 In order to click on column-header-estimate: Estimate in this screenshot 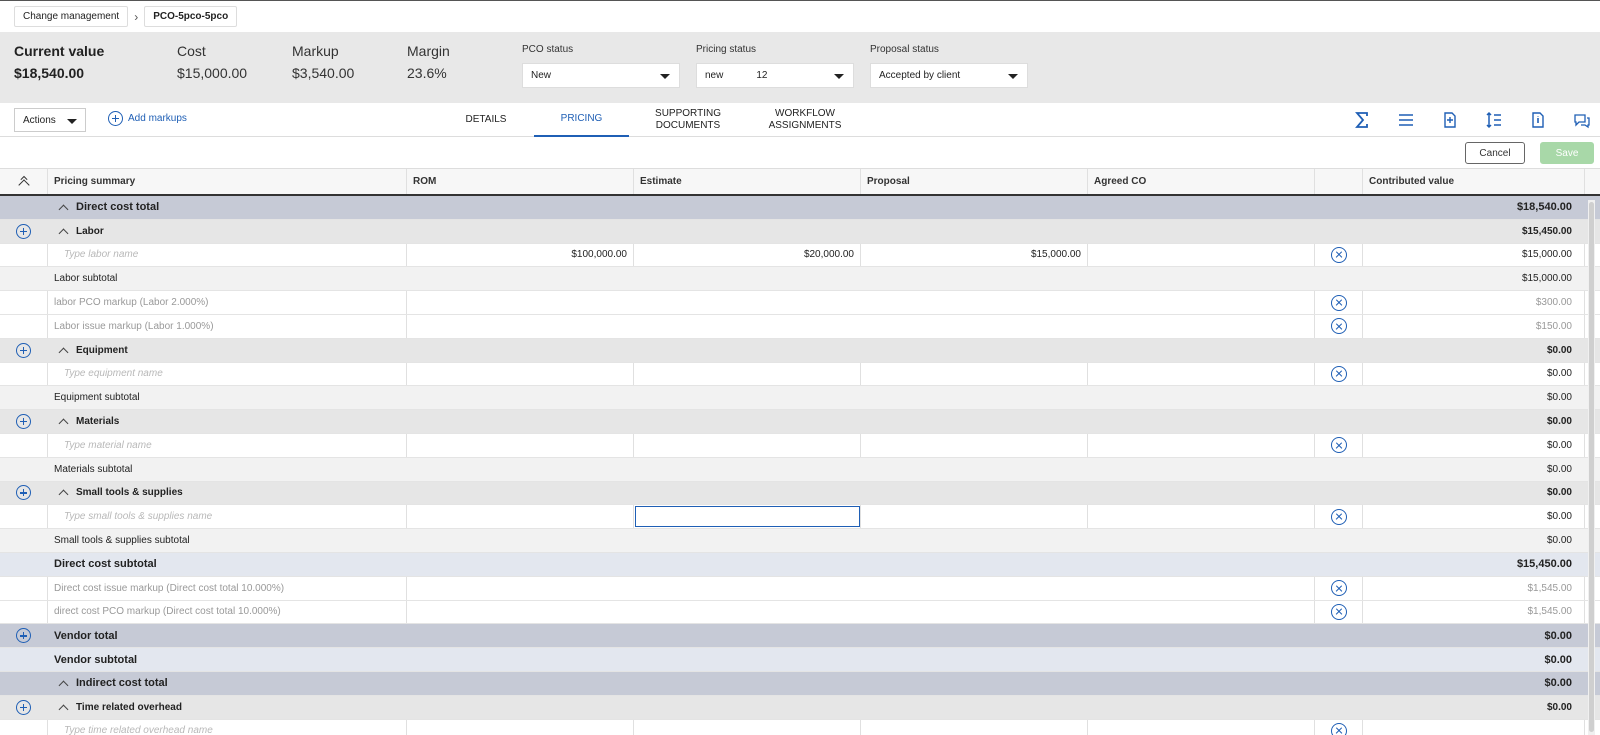, I will do `click(747, 181)`.